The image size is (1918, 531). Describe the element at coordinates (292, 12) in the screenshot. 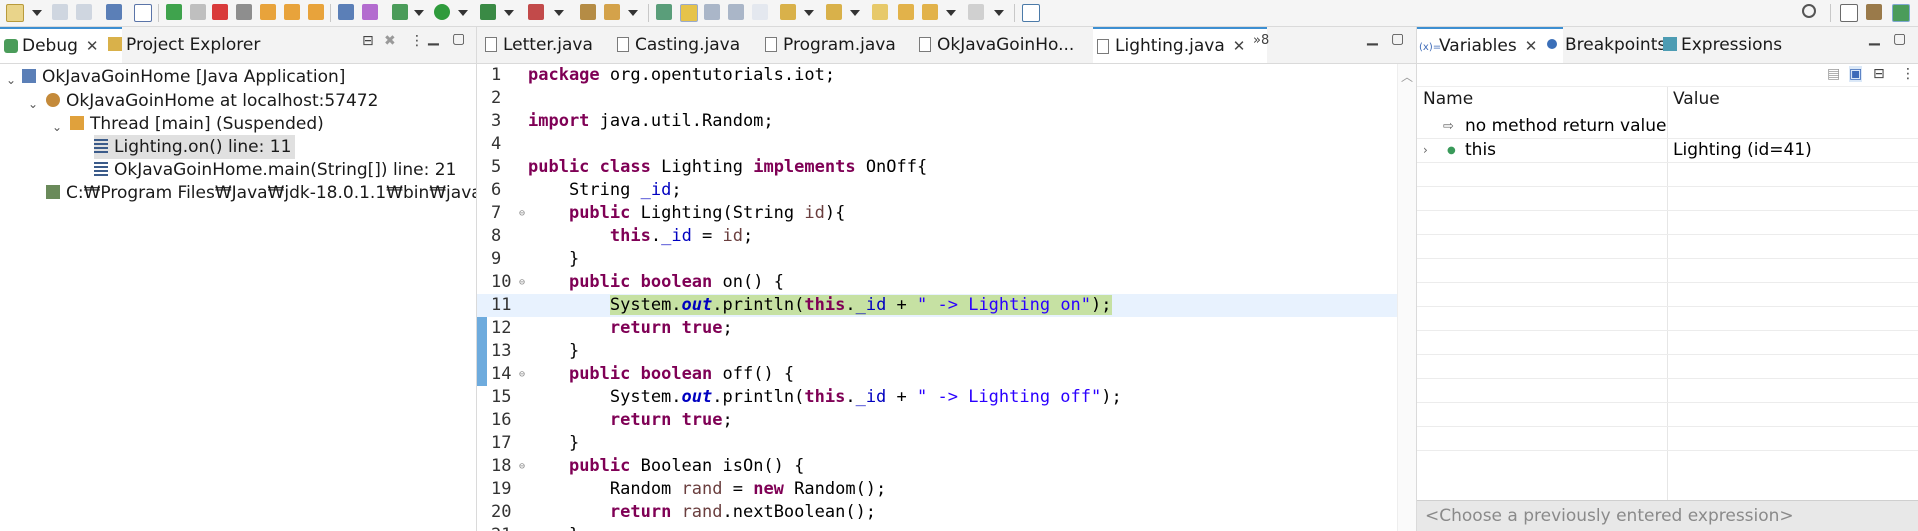

I see `step-over-icon` at that location.